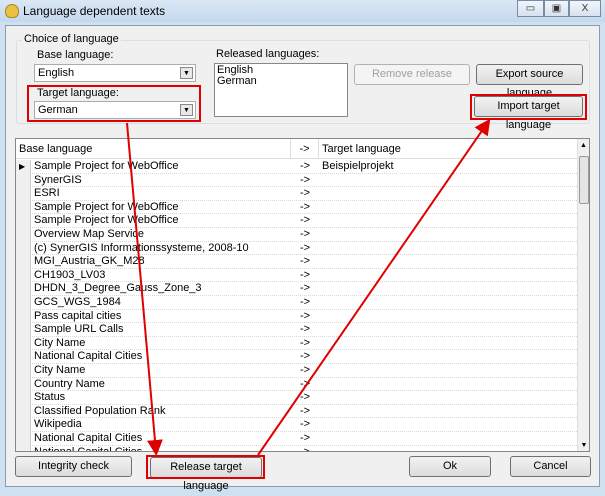 This screenshot has height=496, width=605. I want to click on table-row: Sample URL Calls ->, so click(297, 330).